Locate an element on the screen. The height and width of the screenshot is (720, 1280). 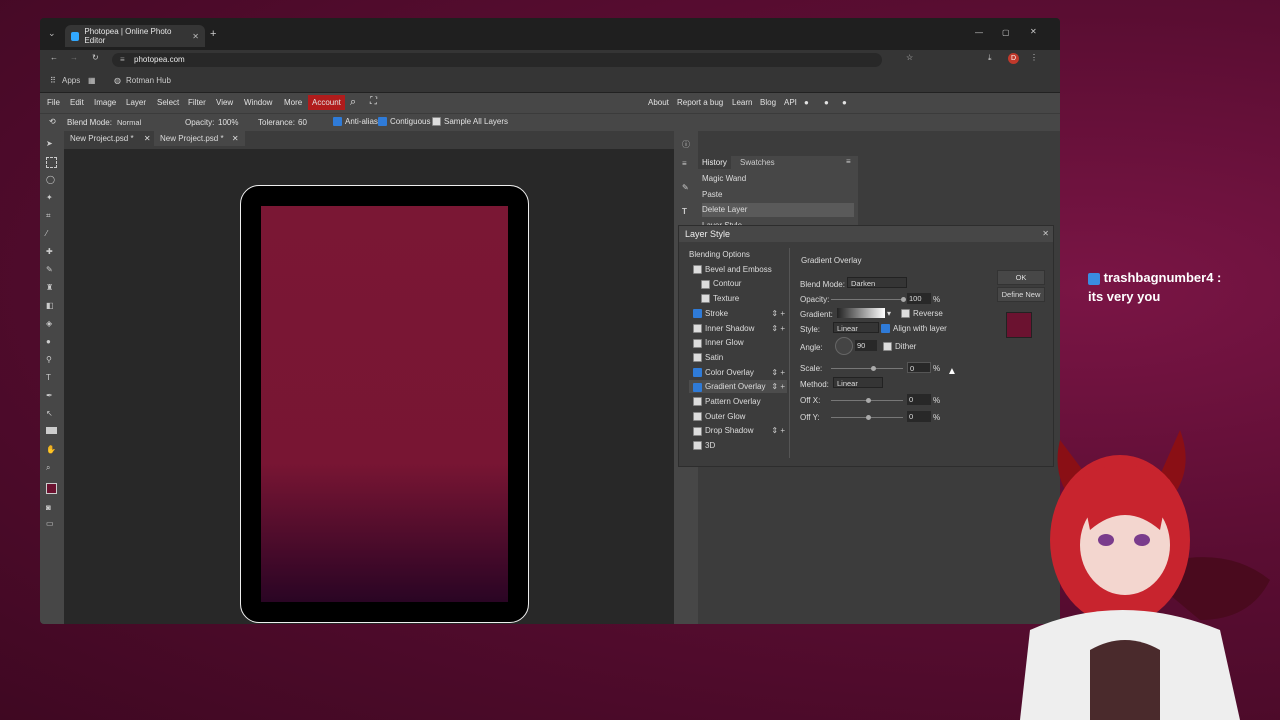
offy-input: 0 is located at coordinates (919, 416).